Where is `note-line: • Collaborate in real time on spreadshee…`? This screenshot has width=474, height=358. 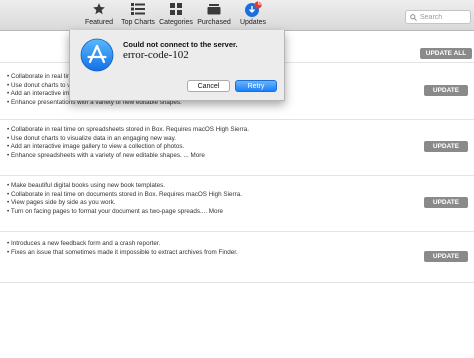
note-line: • Collaborate in real time on spreadshee… is located at coordinates (128, 129).